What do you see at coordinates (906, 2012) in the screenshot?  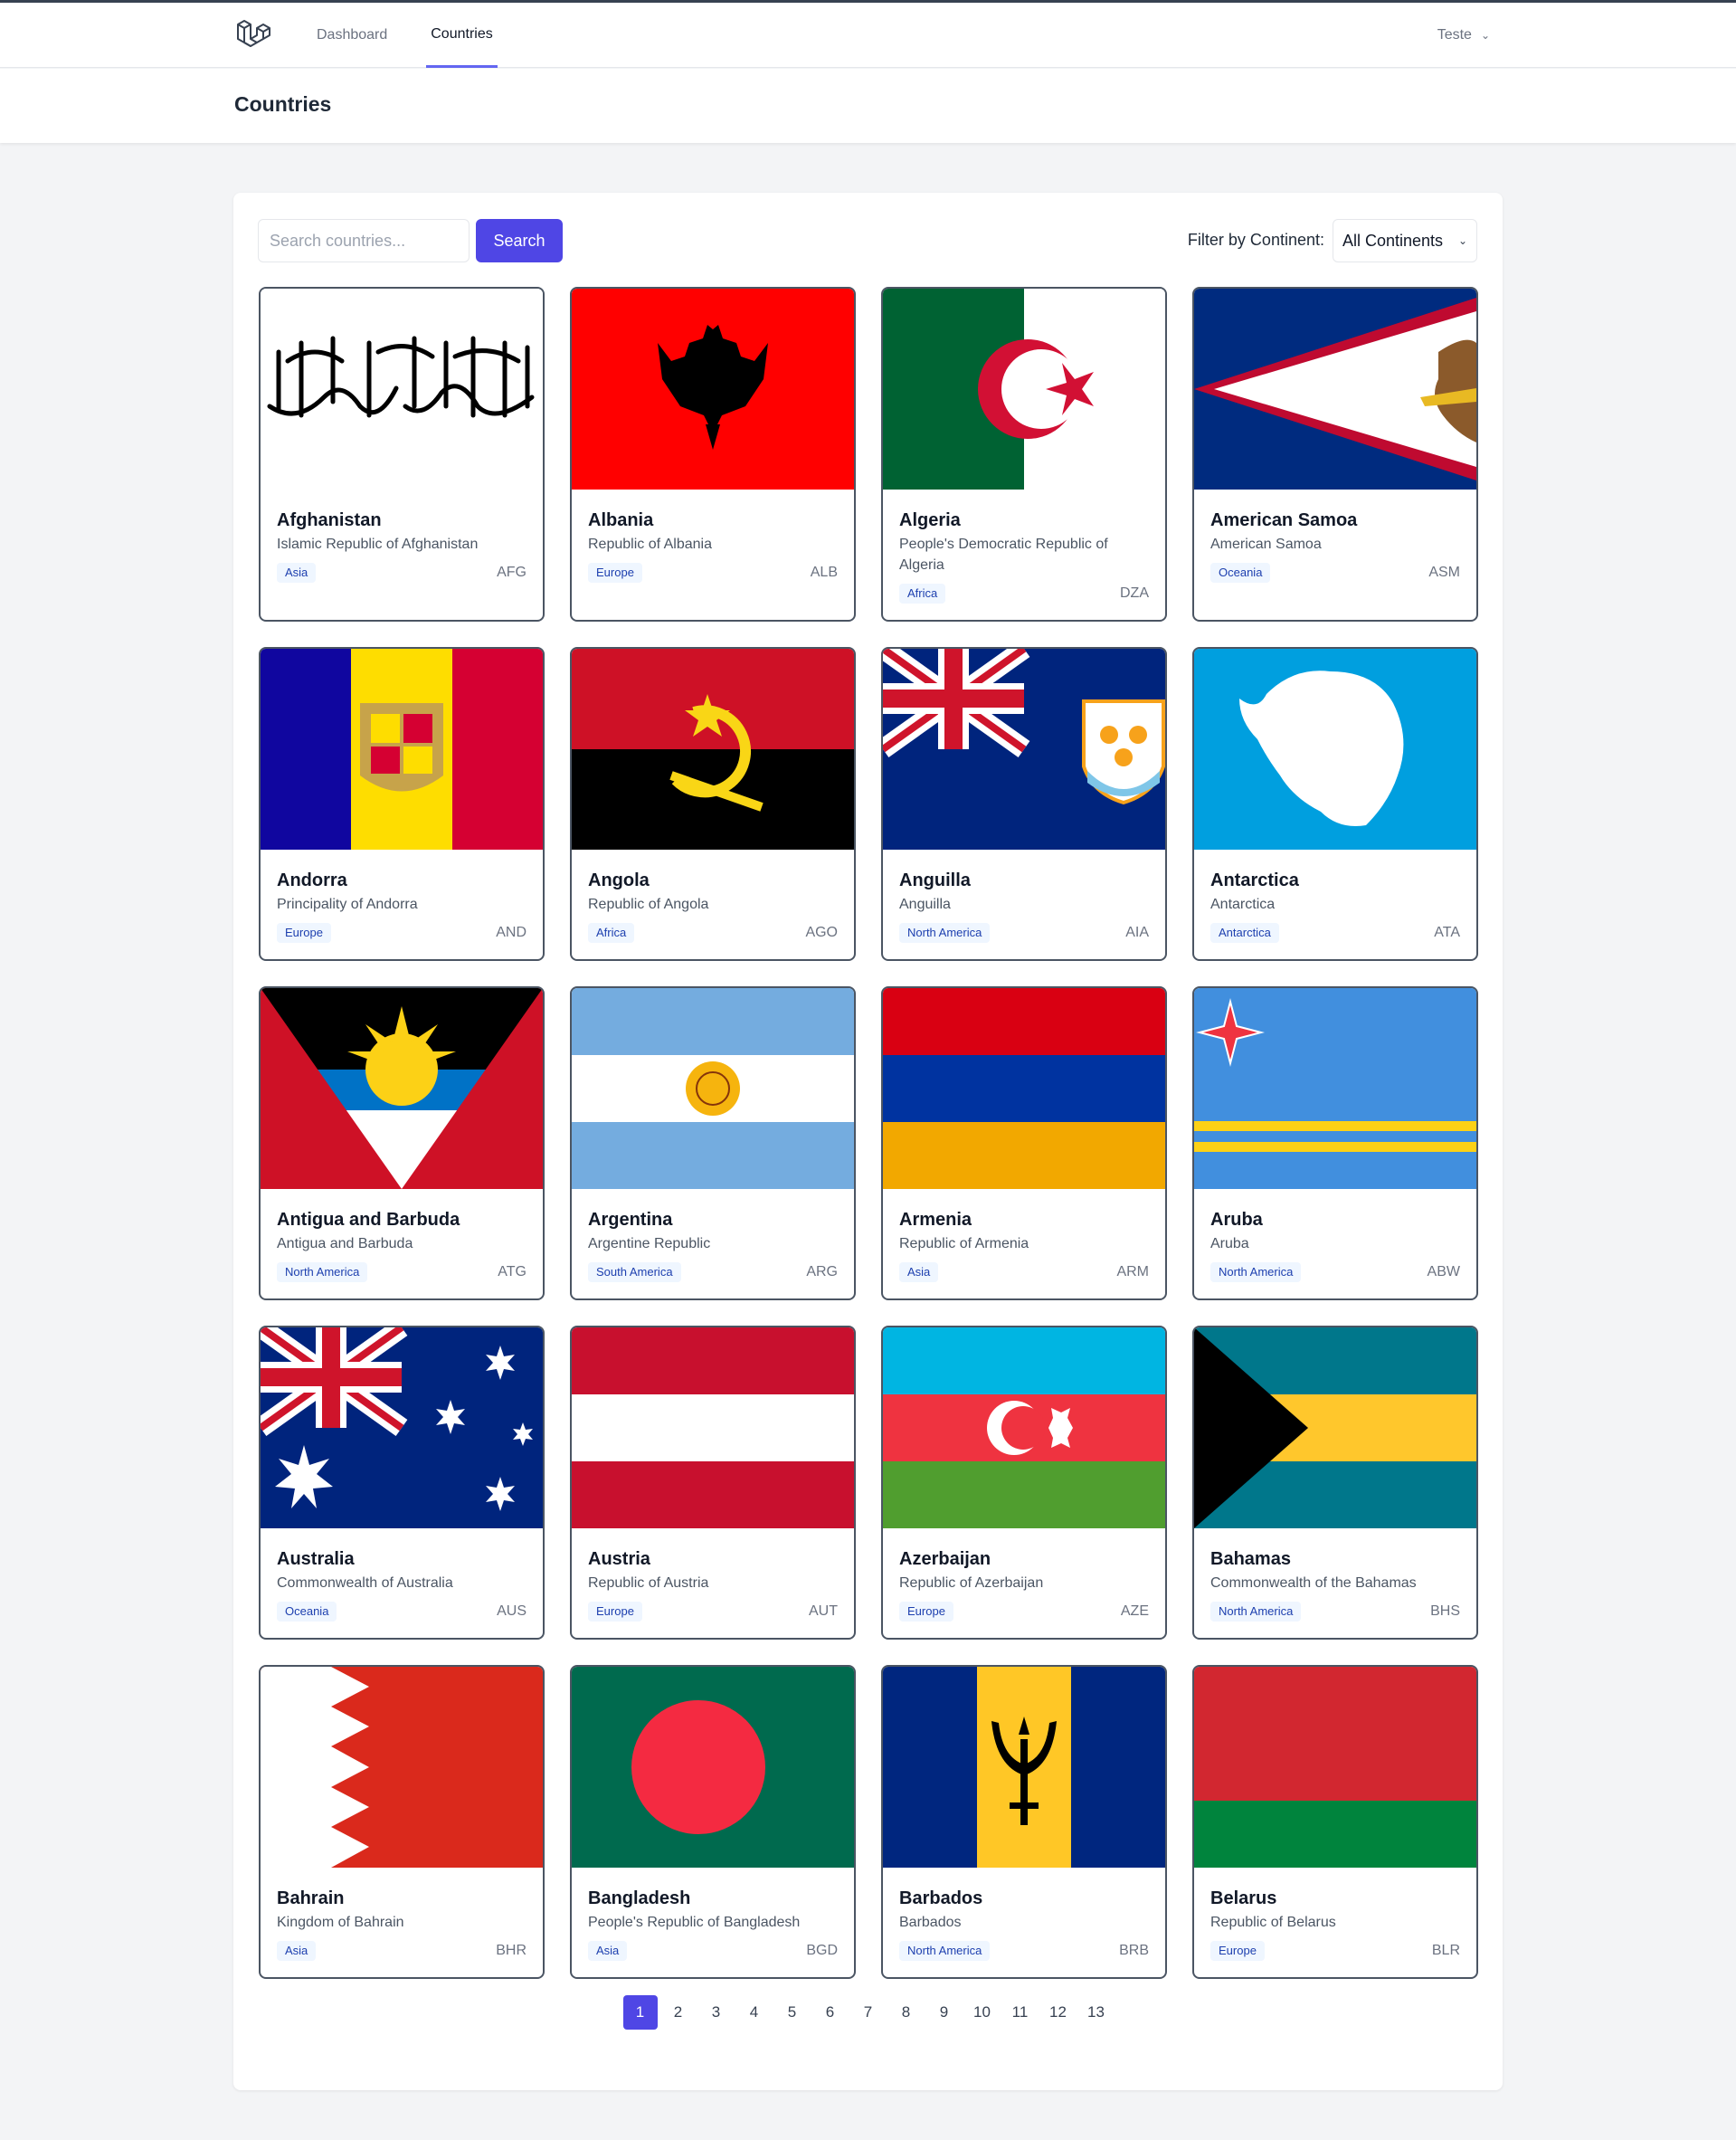 I see `page-link-8: 8` at bounding box center [906, 2012].